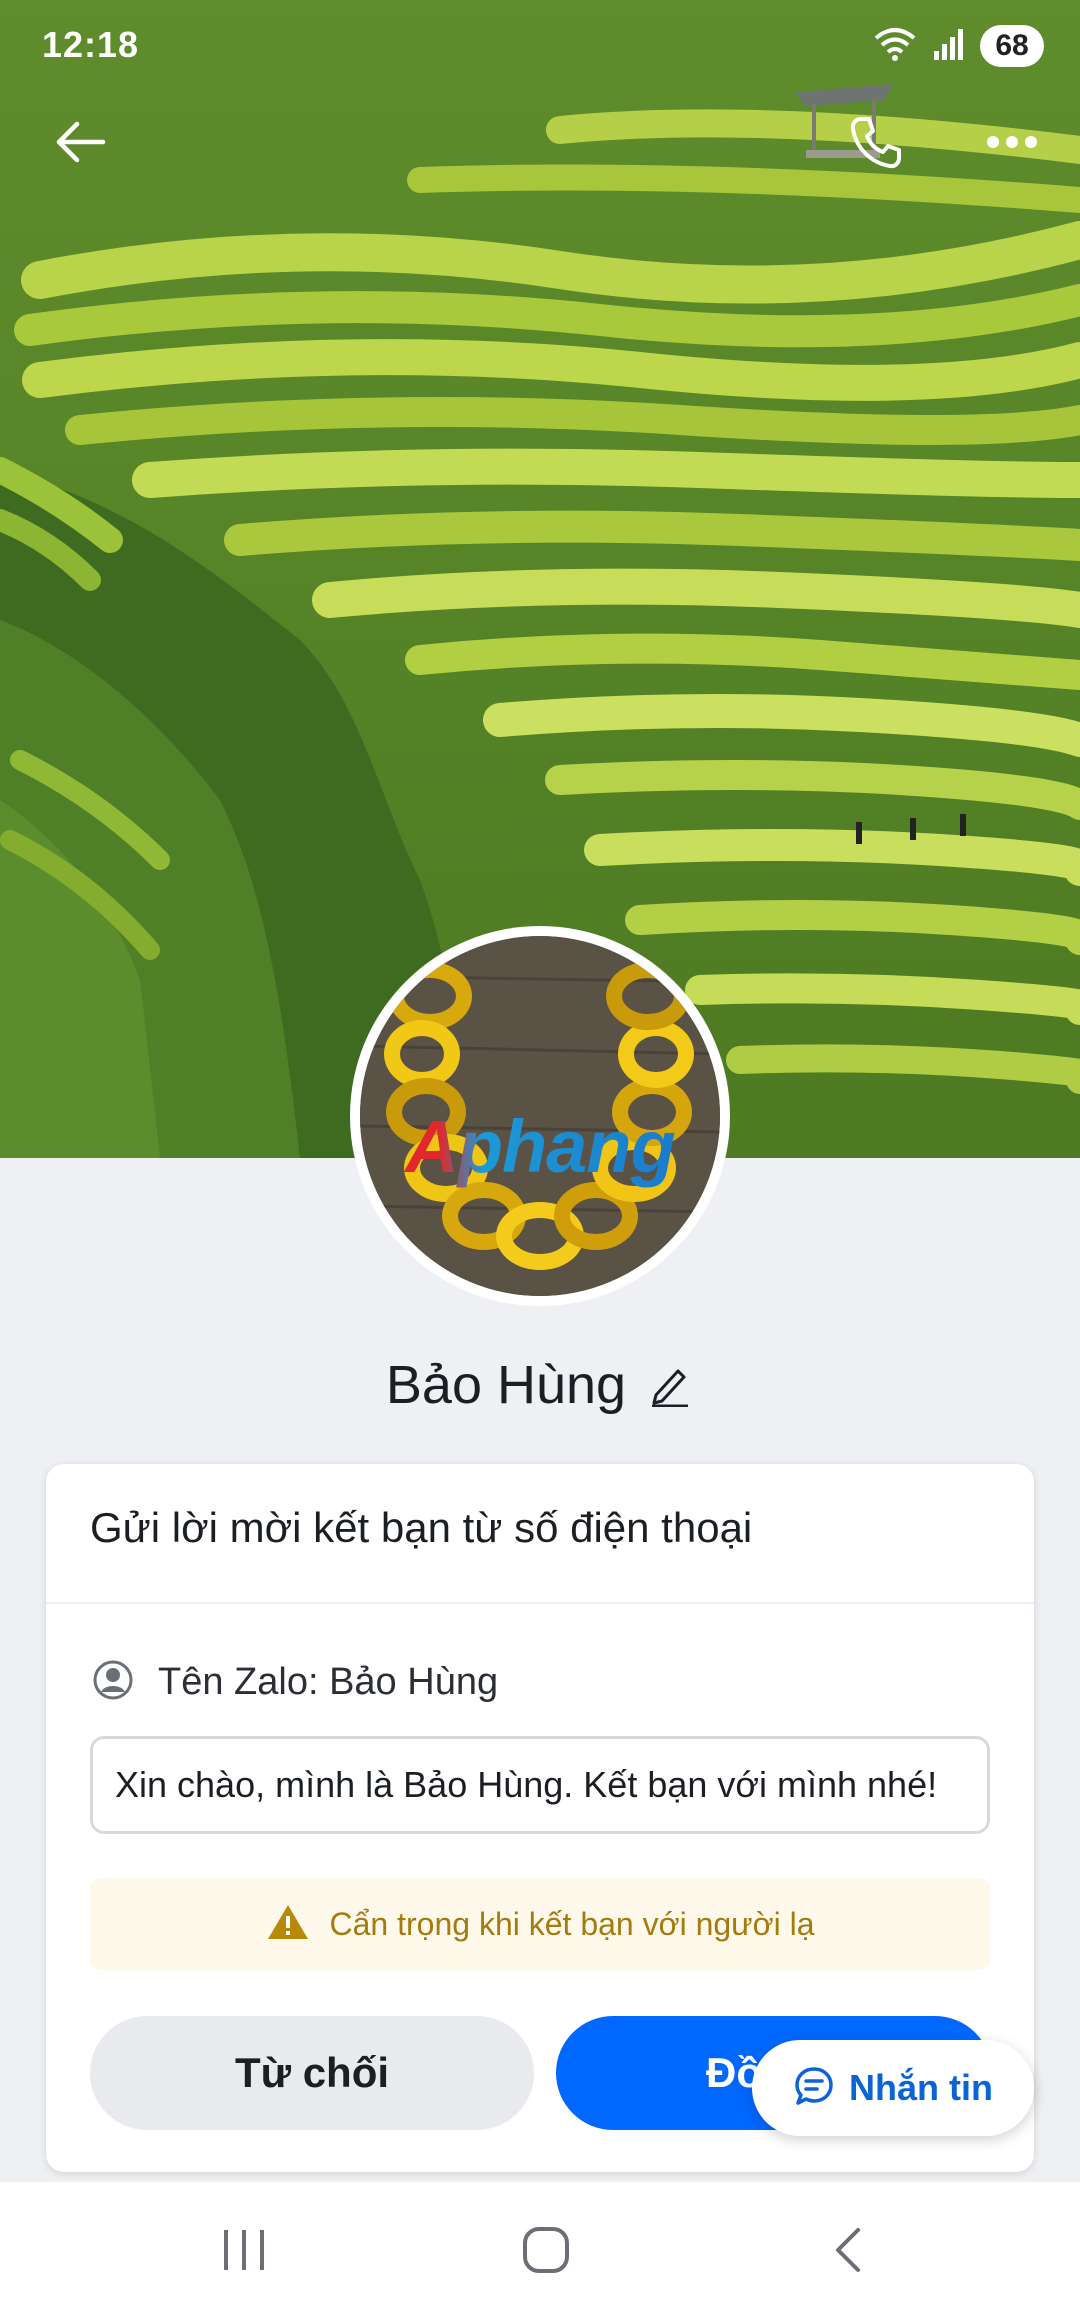 The height and width of the screenshot is (2316, 1080). I want to click on warning-text: Cẩn trọng khi kết bạn với người lạ, so click(572, 1923).